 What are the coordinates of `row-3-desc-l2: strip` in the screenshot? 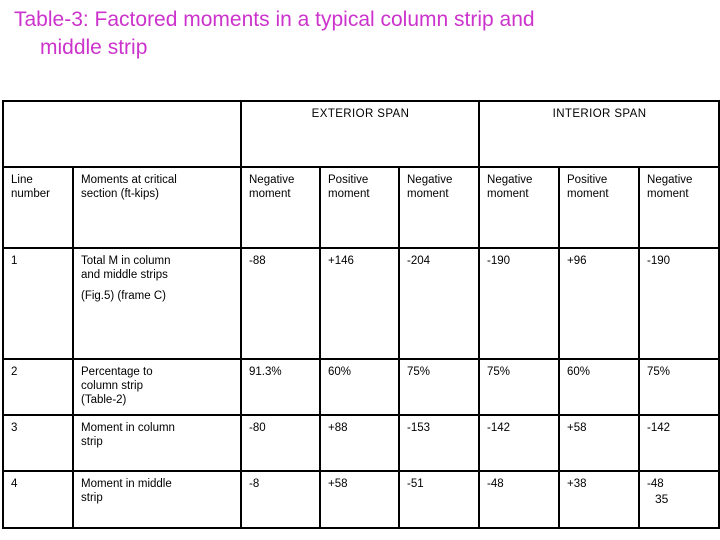 It's located at (92, 442).